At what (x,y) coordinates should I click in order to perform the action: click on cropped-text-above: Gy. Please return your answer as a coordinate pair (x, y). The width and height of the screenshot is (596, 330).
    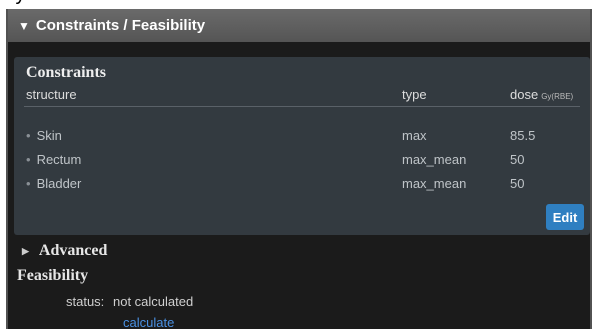
    Looking at the image, I should click on (298, 2).